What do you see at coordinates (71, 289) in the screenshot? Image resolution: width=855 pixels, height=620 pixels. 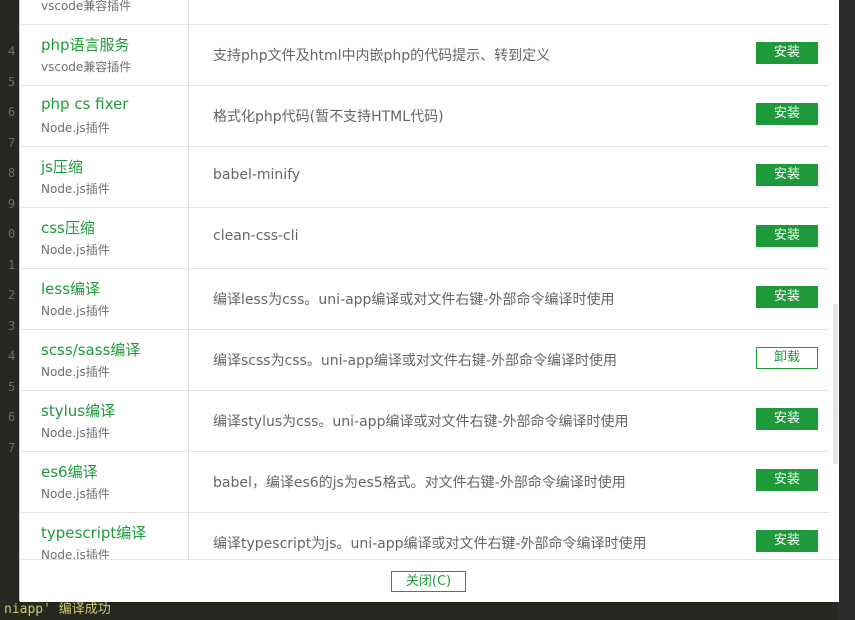 I see `plugin-title: less编译` at bounding box center [71, 289].